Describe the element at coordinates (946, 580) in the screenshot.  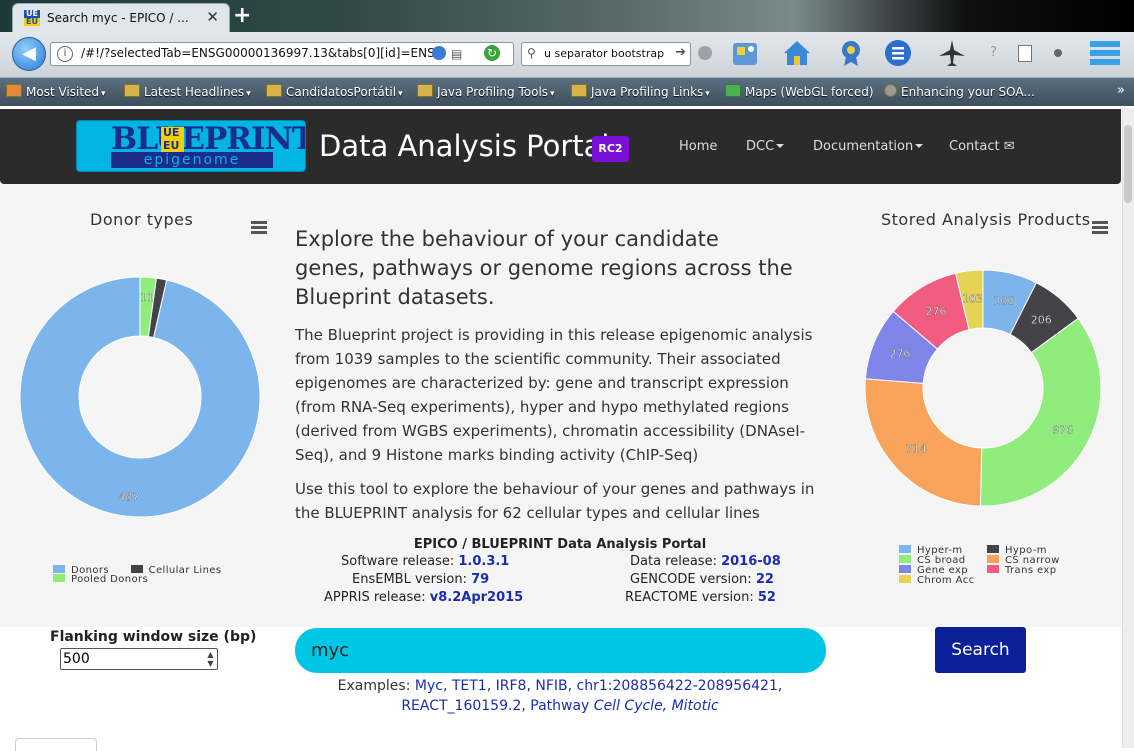
I see `legend-label: Chrom Acc` at that location.